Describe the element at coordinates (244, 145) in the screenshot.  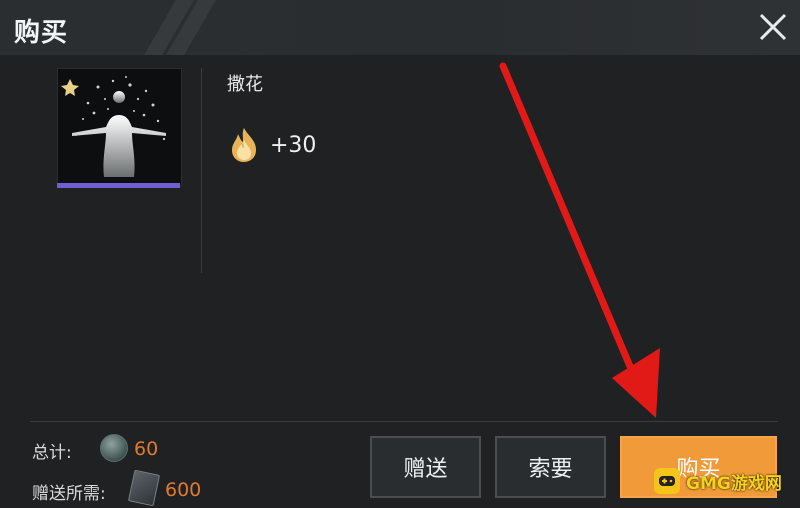
I see `flame-icon` at that location.